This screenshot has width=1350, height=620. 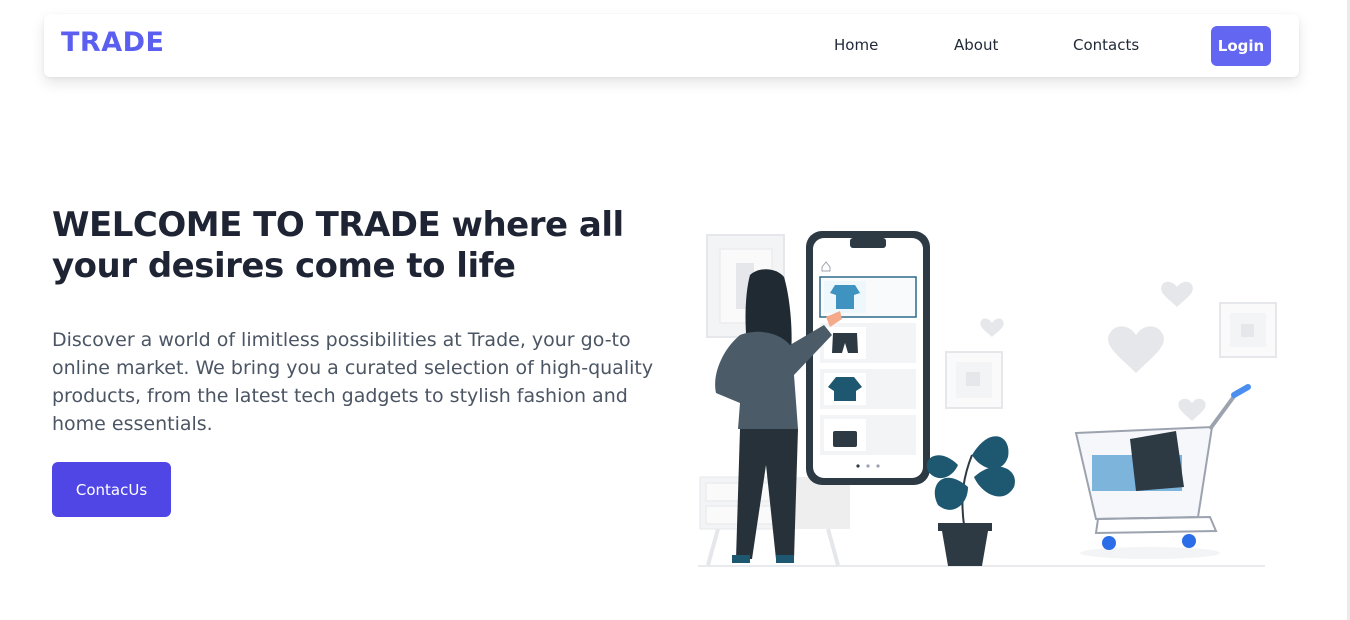 I want to click on smartphone, so click(x=868, y=358).